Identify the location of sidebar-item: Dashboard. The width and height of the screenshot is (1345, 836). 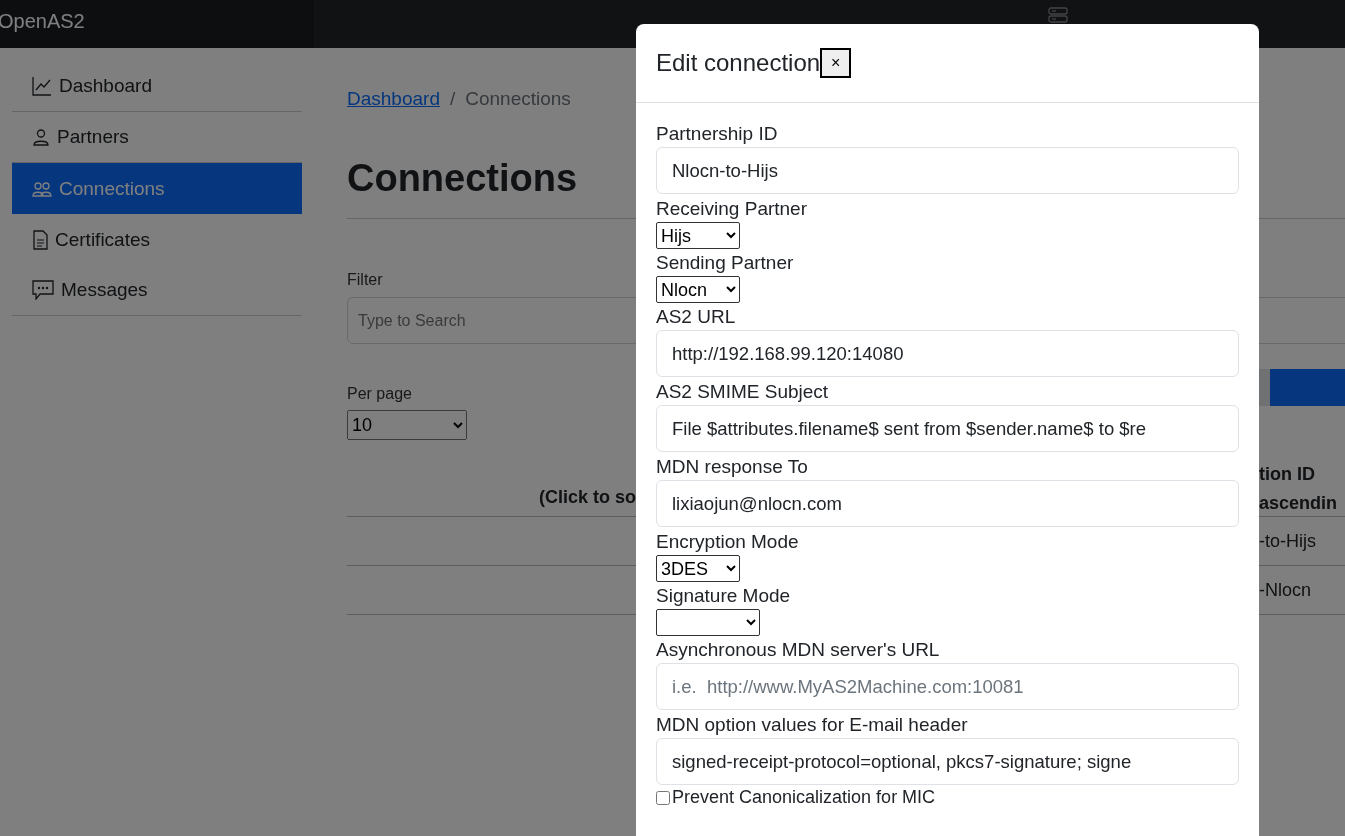
(157, 86).